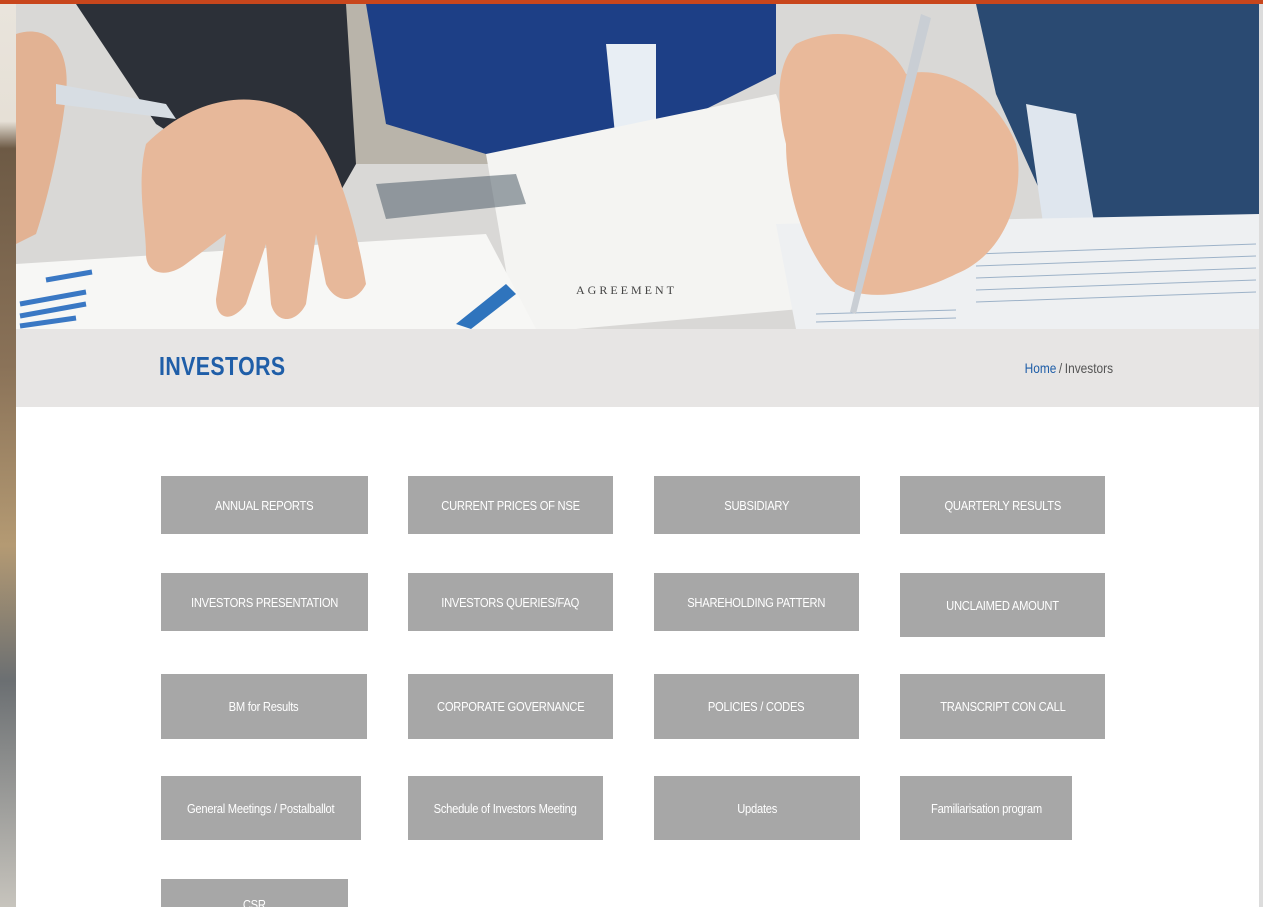 The height and width of the screenshot is (907, 1263). Describe the element at coordinates (254, 893) in the screenshot. I see `tile-csr: CSR` at that location.